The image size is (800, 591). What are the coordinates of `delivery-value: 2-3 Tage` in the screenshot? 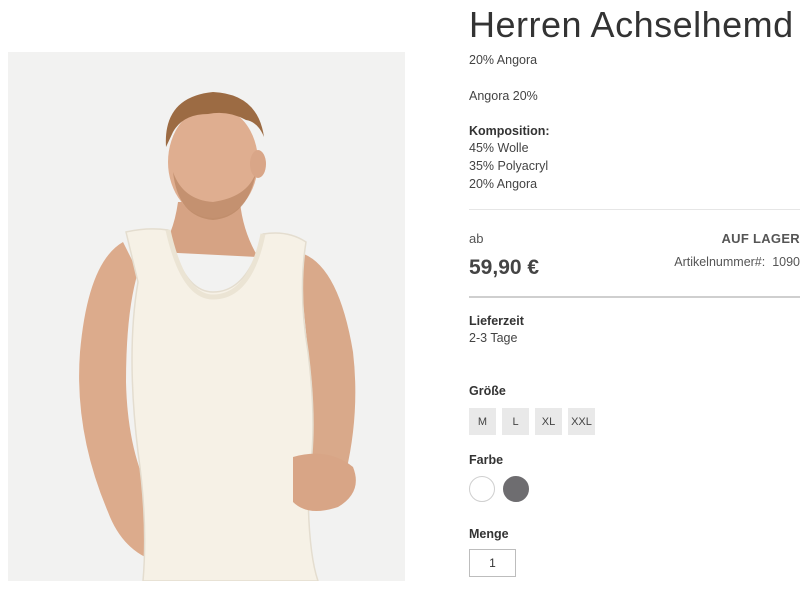 It's located at (493, 338).